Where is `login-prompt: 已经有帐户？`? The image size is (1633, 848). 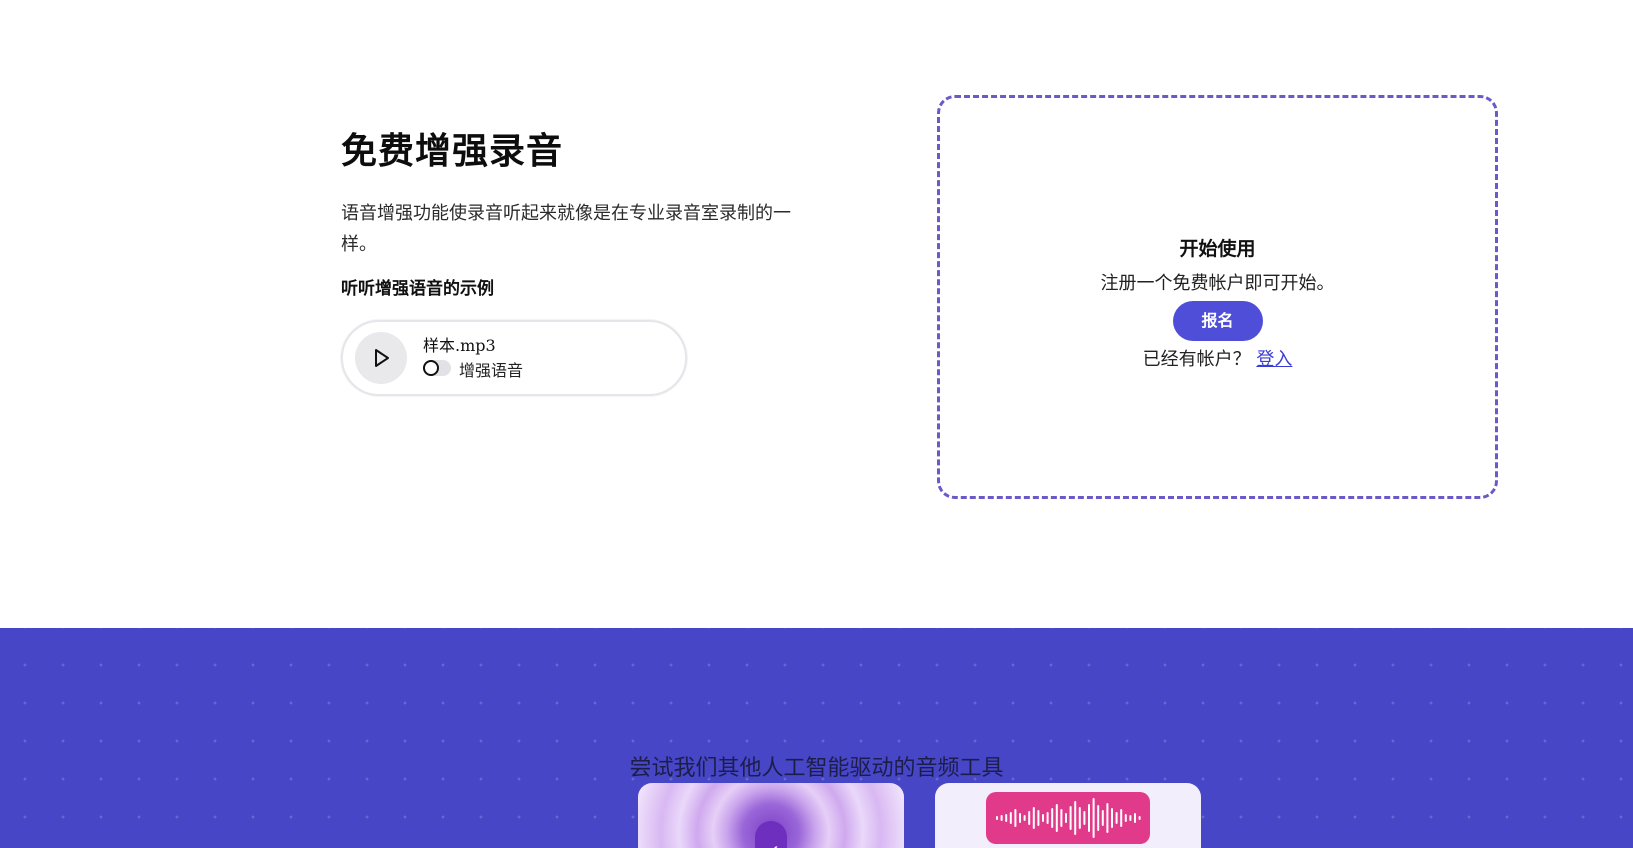 login-prompt: 已经有帐户？ is located at coordinates (1196, 359).